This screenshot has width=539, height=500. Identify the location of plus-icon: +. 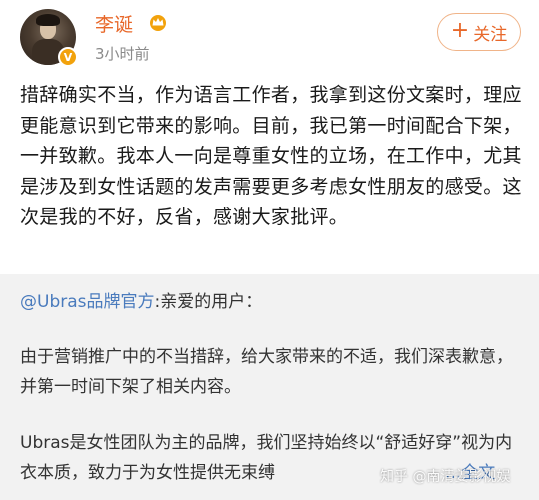
(460, 30).